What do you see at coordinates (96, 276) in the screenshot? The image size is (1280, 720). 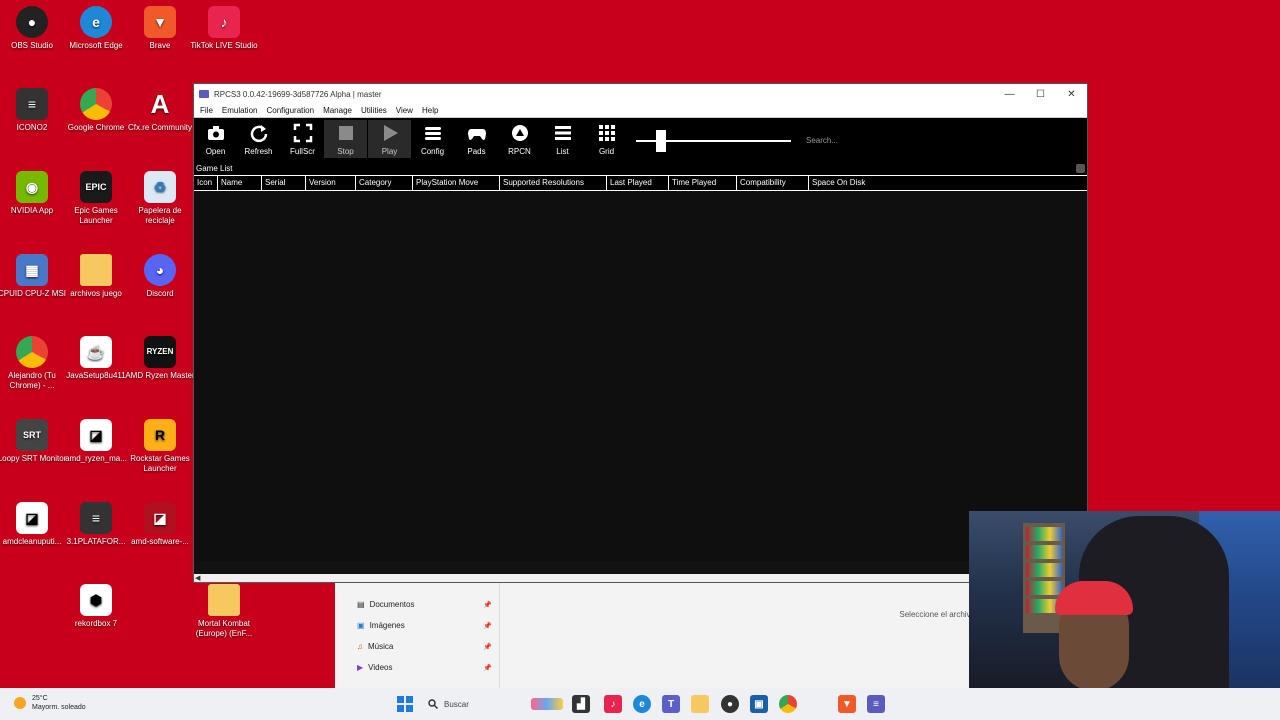 I see `desktop-icon-folder-archivos: archivos juego` at bounding box center [96, 276].